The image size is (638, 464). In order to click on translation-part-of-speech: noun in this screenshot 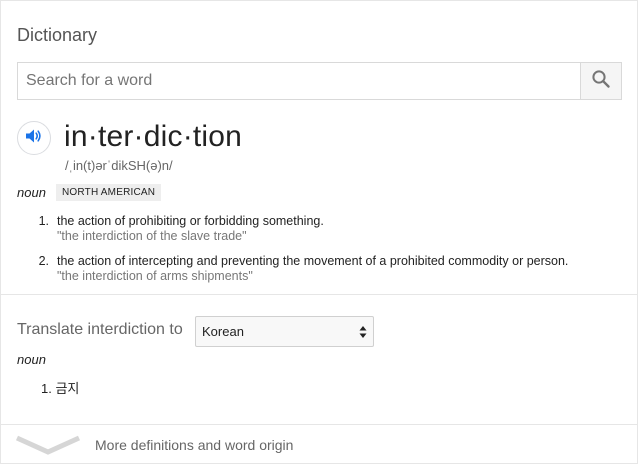, I will do `click(31, 359)`.